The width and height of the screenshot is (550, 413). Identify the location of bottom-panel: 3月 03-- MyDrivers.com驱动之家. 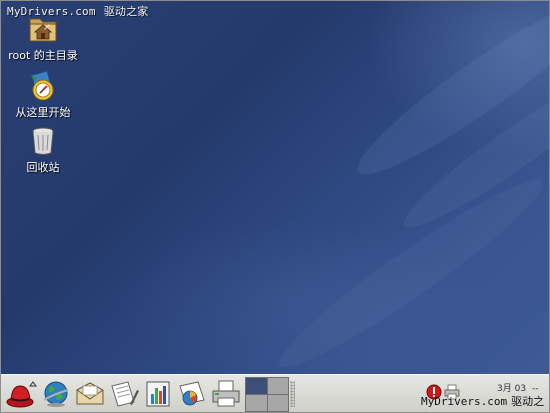
(275, 393).